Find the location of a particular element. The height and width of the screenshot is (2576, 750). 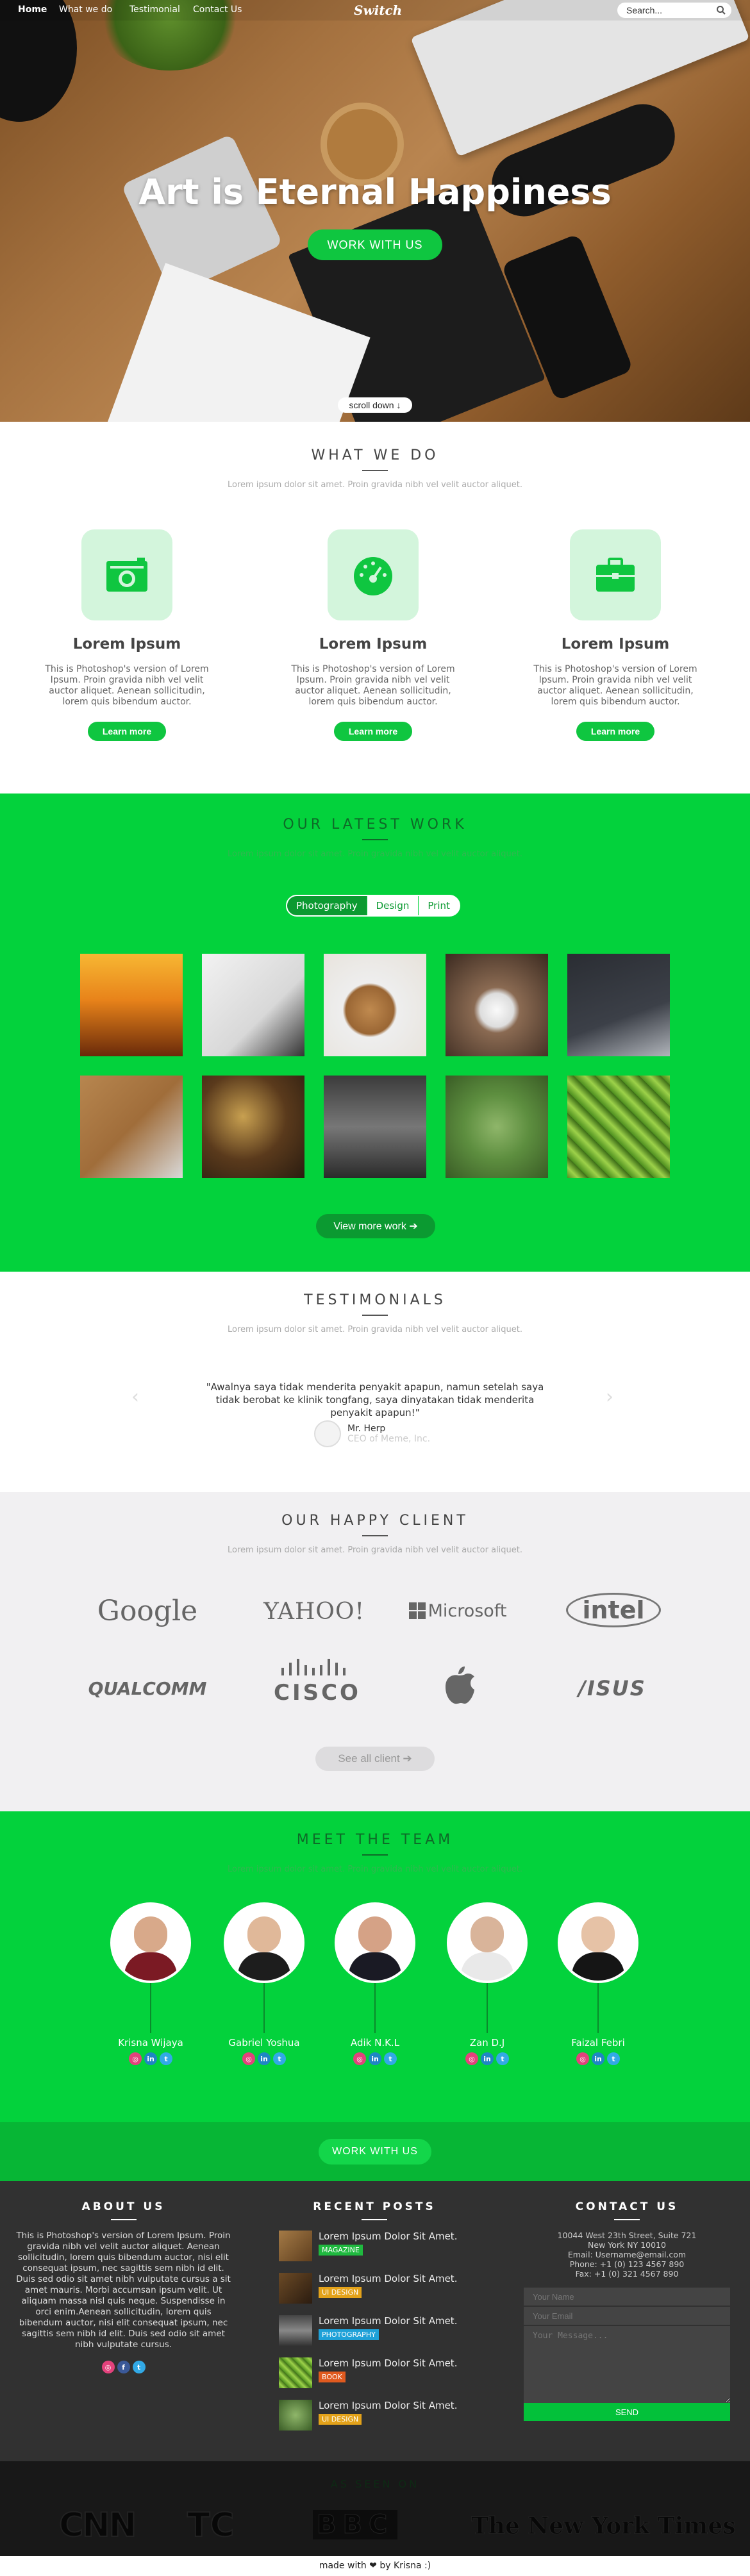

briefcase-icon is located at coordinates (616, 575).